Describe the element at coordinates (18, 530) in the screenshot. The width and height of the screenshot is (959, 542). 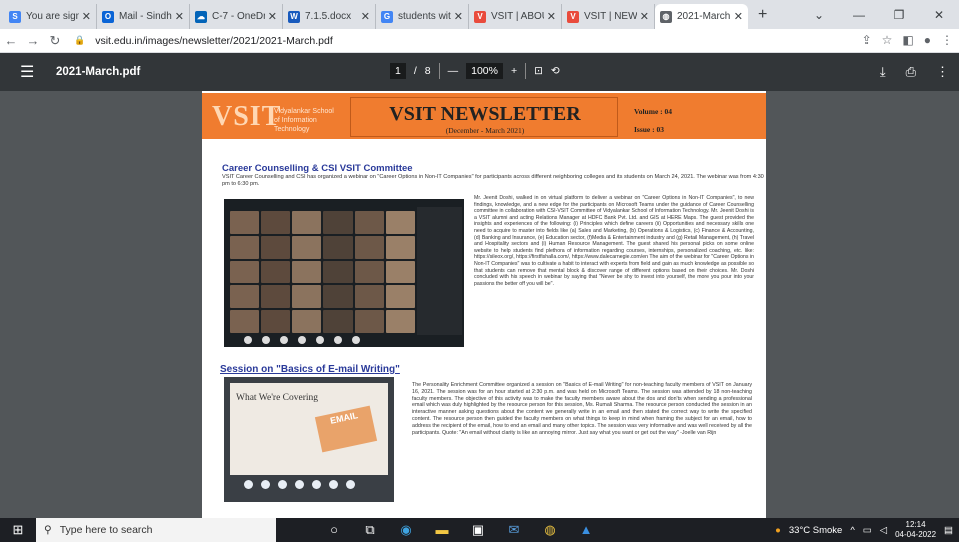
I see `windows-start-icon: ⊞` at that location.